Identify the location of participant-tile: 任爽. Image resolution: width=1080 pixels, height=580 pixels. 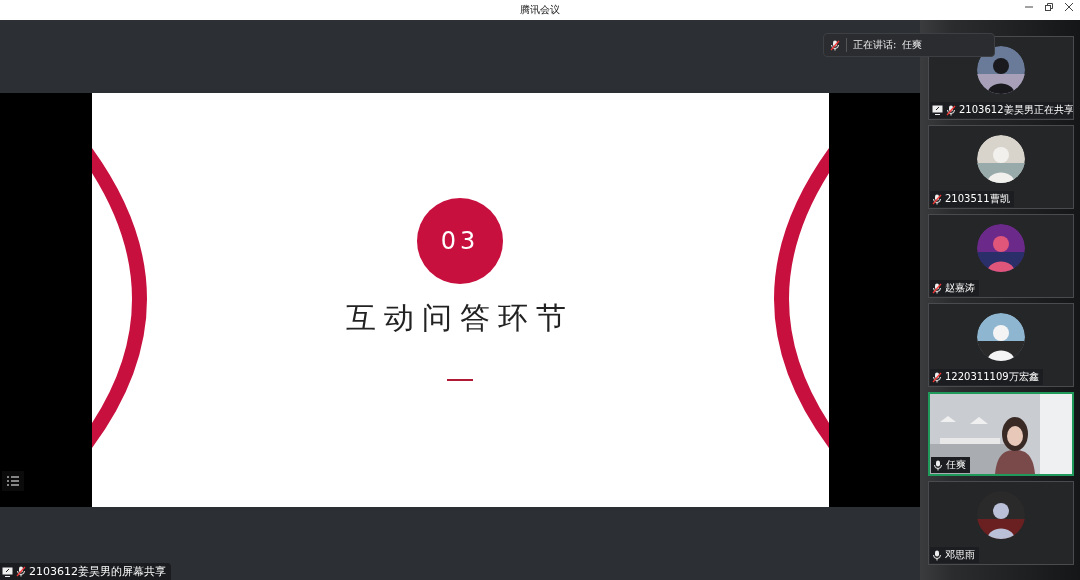
(1001, 434).